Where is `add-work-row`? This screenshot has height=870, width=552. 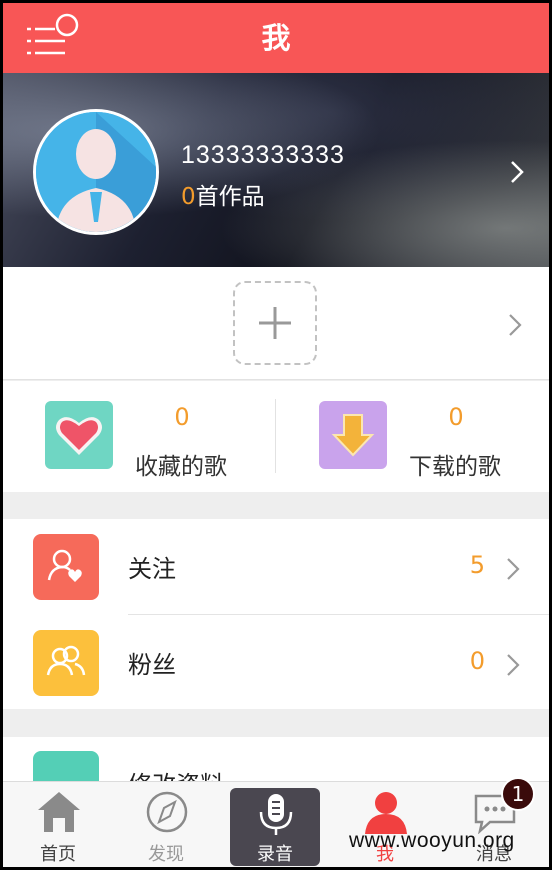
add-work-row is located at coordinates (276, 323).